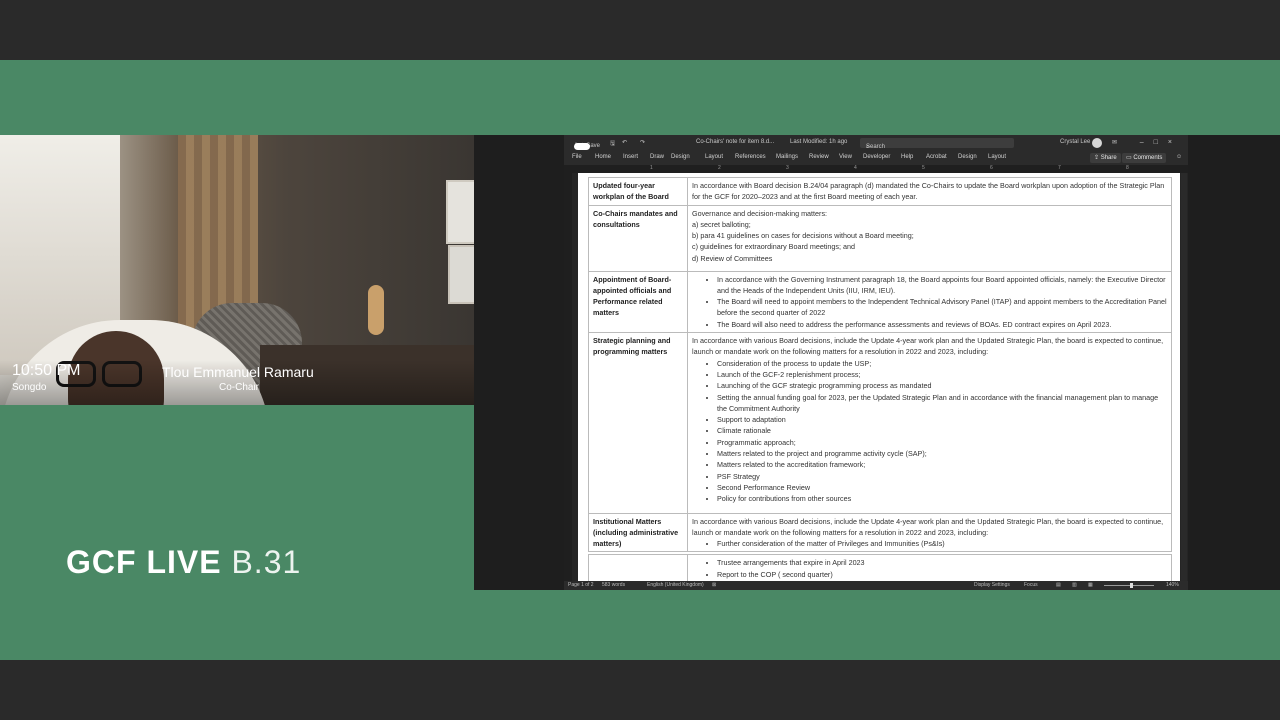 The image size is (1280, 720). I want to click on bottom-letterbox, so click(640, 690).